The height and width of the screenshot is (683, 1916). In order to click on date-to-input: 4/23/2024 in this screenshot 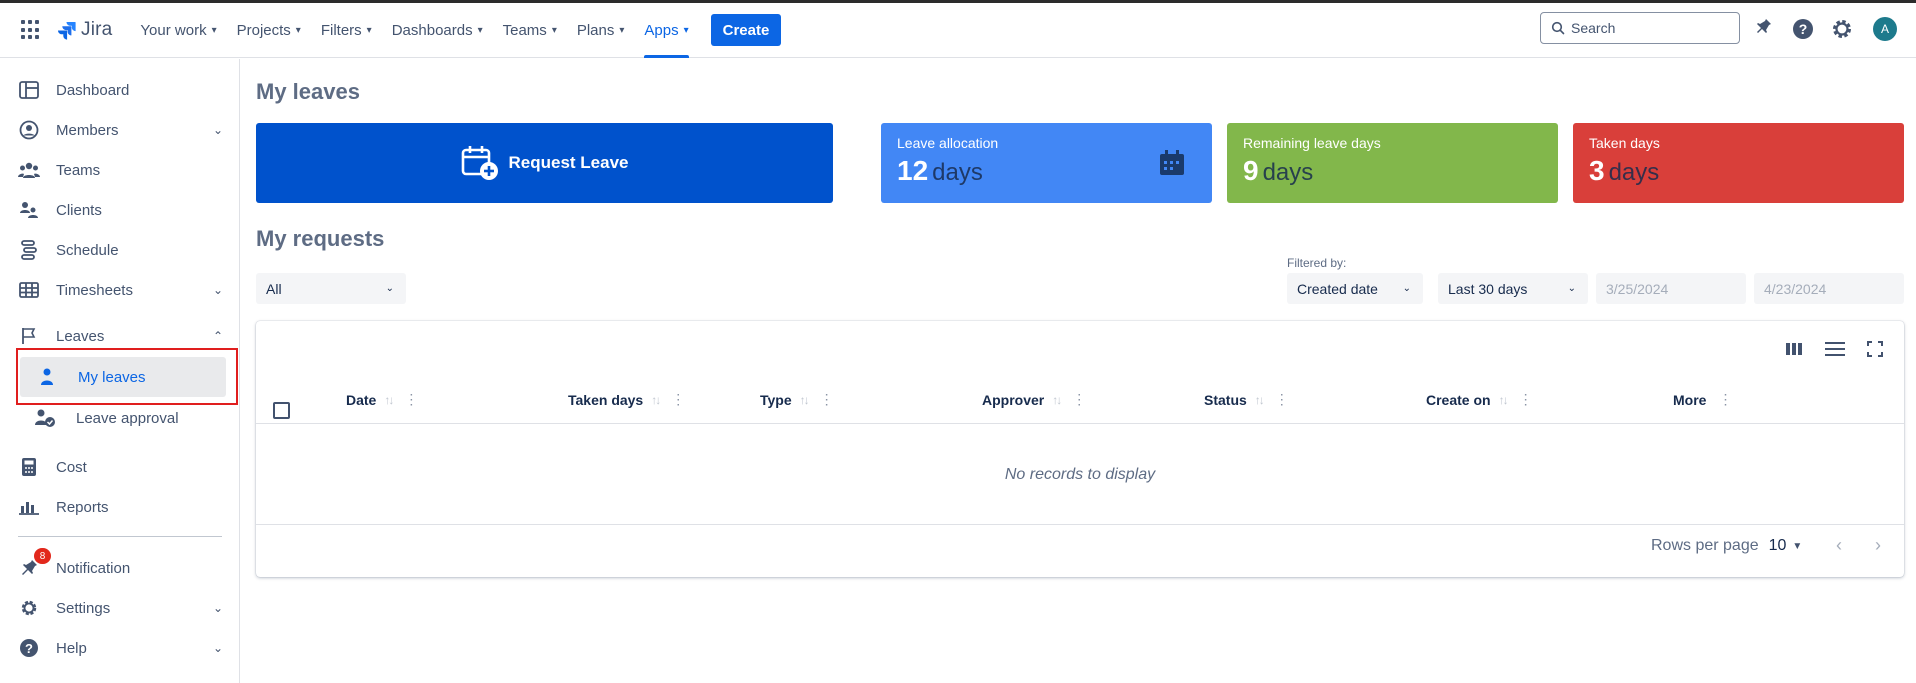, I will do `click(1829, 288)`.